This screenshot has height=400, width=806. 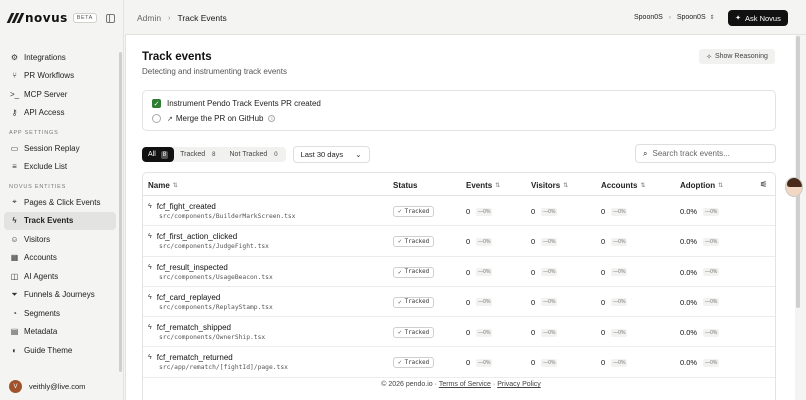 What do you see at coordinates (60, 276) in the screenshot?
I see `sidebar-item-ai-agents: ◫ AI Agents` at bounding box center [60, 276].